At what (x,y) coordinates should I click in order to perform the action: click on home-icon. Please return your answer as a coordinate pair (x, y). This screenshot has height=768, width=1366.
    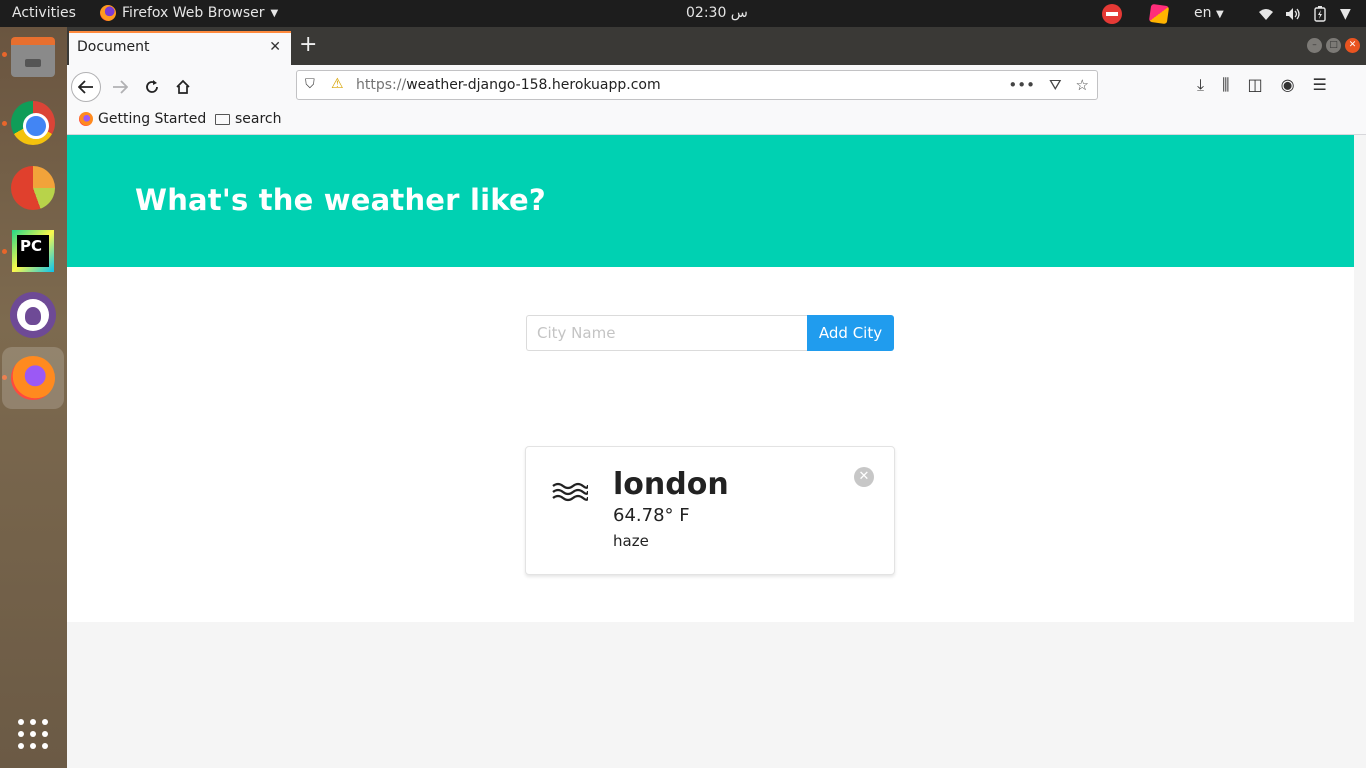
    Looking at the image, I should click on (183, 87).